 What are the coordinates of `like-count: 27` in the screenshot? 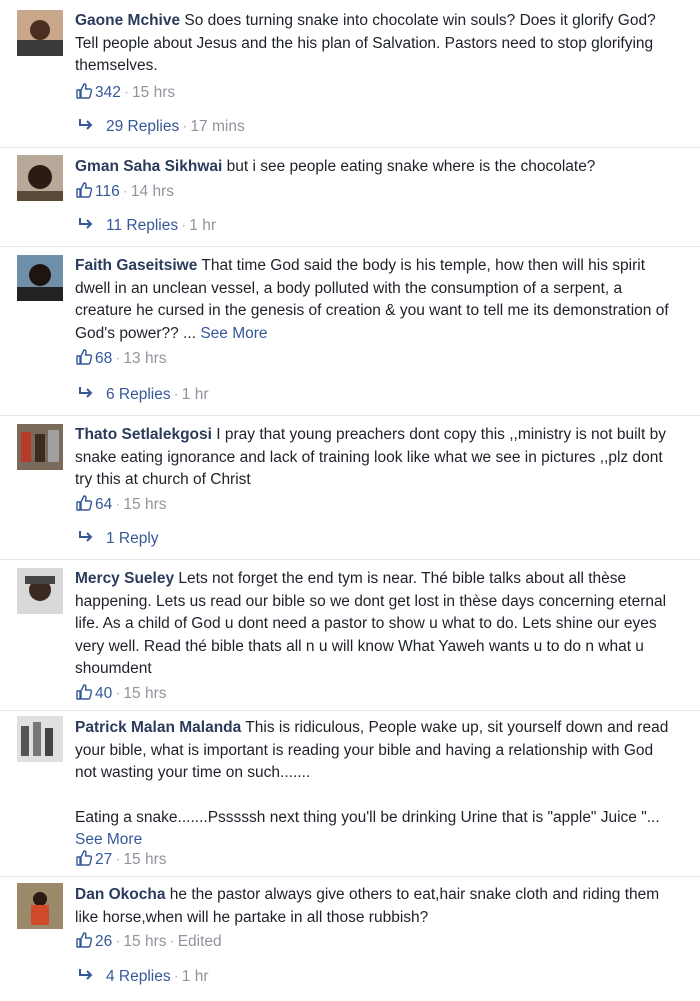 It's located at (103, 859).